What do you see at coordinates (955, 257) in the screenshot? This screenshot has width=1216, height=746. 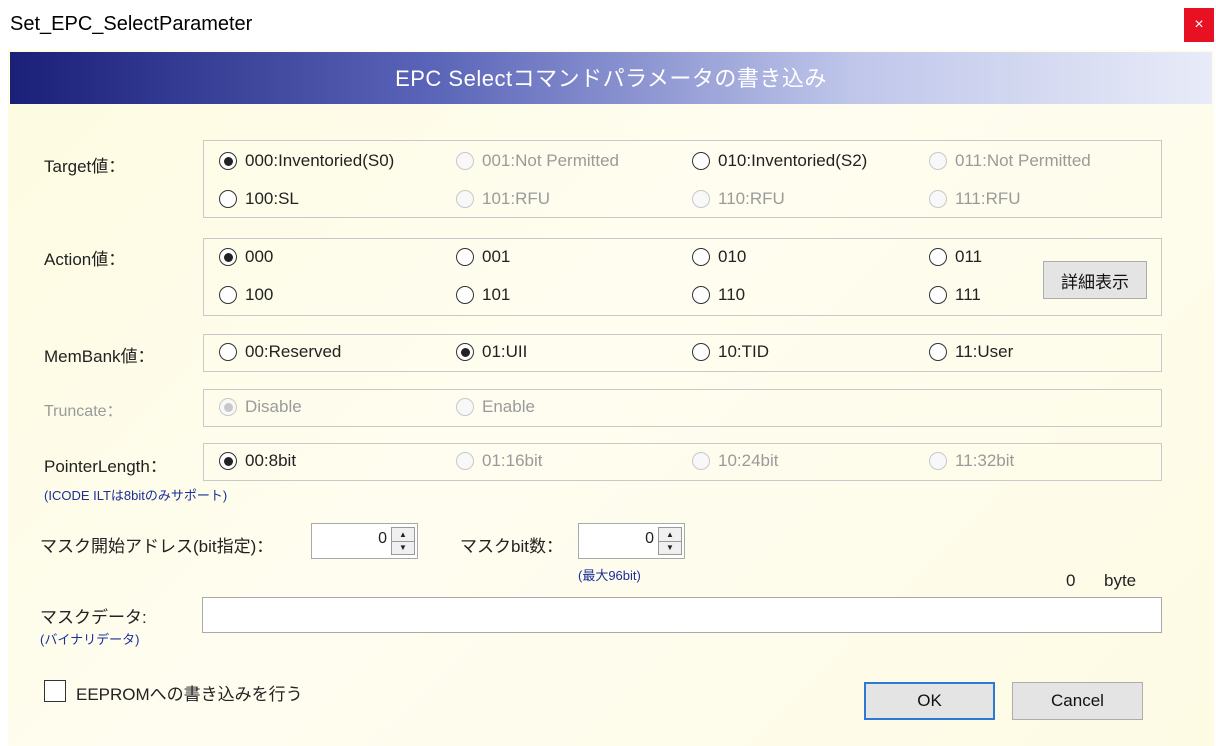 I see `action-radio-011: 011` at bounding box center [955, 257].